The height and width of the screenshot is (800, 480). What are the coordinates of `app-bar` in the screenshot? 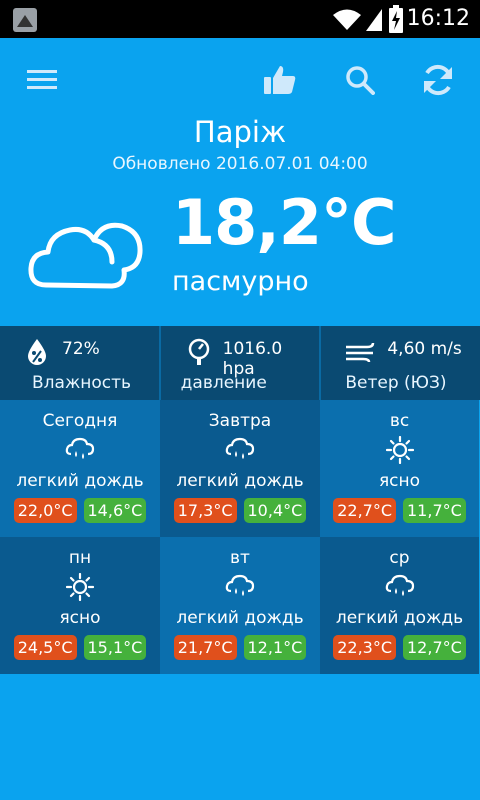 It's located at (240, 80).